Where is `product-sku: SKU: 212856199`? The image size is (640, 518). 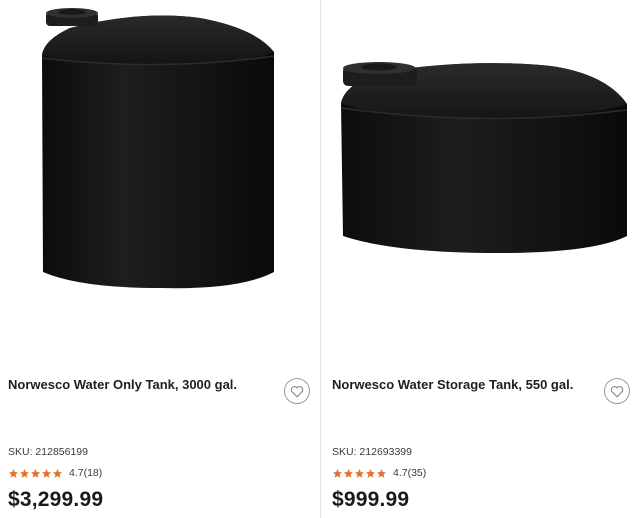
product-sku: SKU: 212856199 is located at coordinates (48, 452).